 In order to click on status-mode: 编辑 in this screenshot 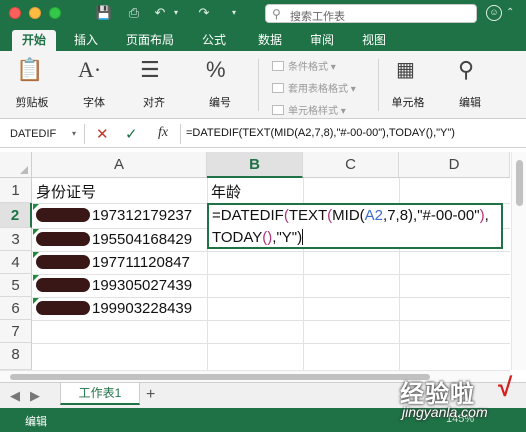, I will do `click(36, 422)`.